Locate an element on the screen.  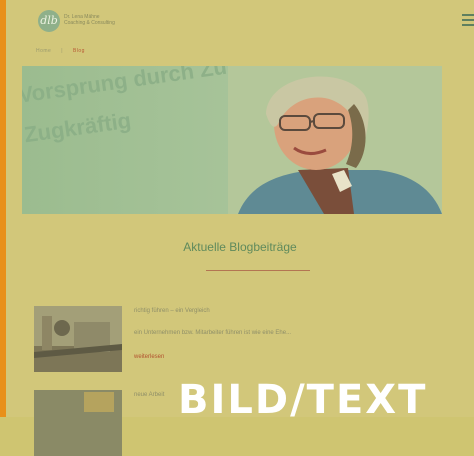
post-title: neue Arbeit is located at coordinates (149, 395).